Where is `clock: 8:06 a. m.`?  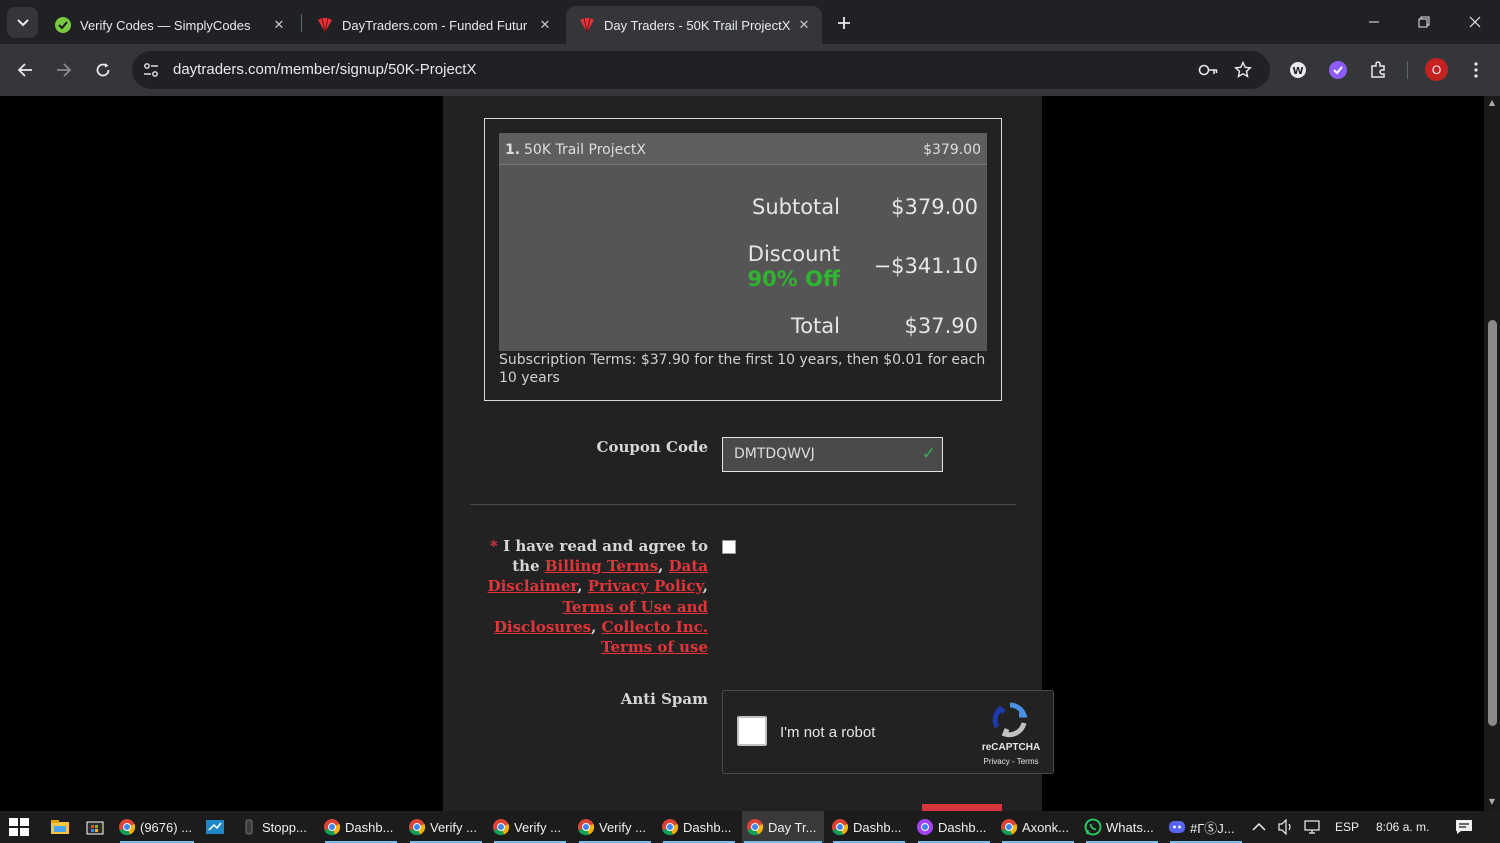 clock: 8:06 a. m. is located at coordinates (1402, 827).